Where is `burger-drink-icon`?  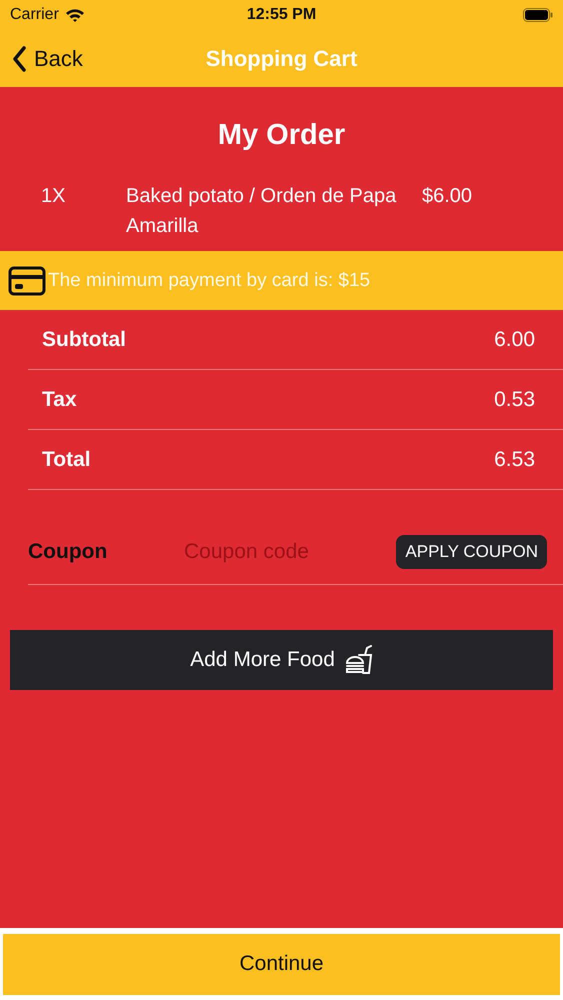
burger-drink-icon is located at coordinates (358, 660).